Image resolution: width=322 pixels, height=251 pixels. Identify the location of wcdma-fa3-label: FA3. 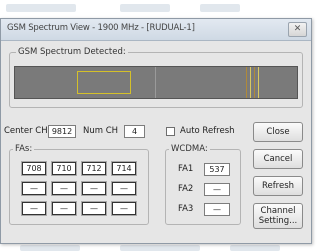
(186, 209).